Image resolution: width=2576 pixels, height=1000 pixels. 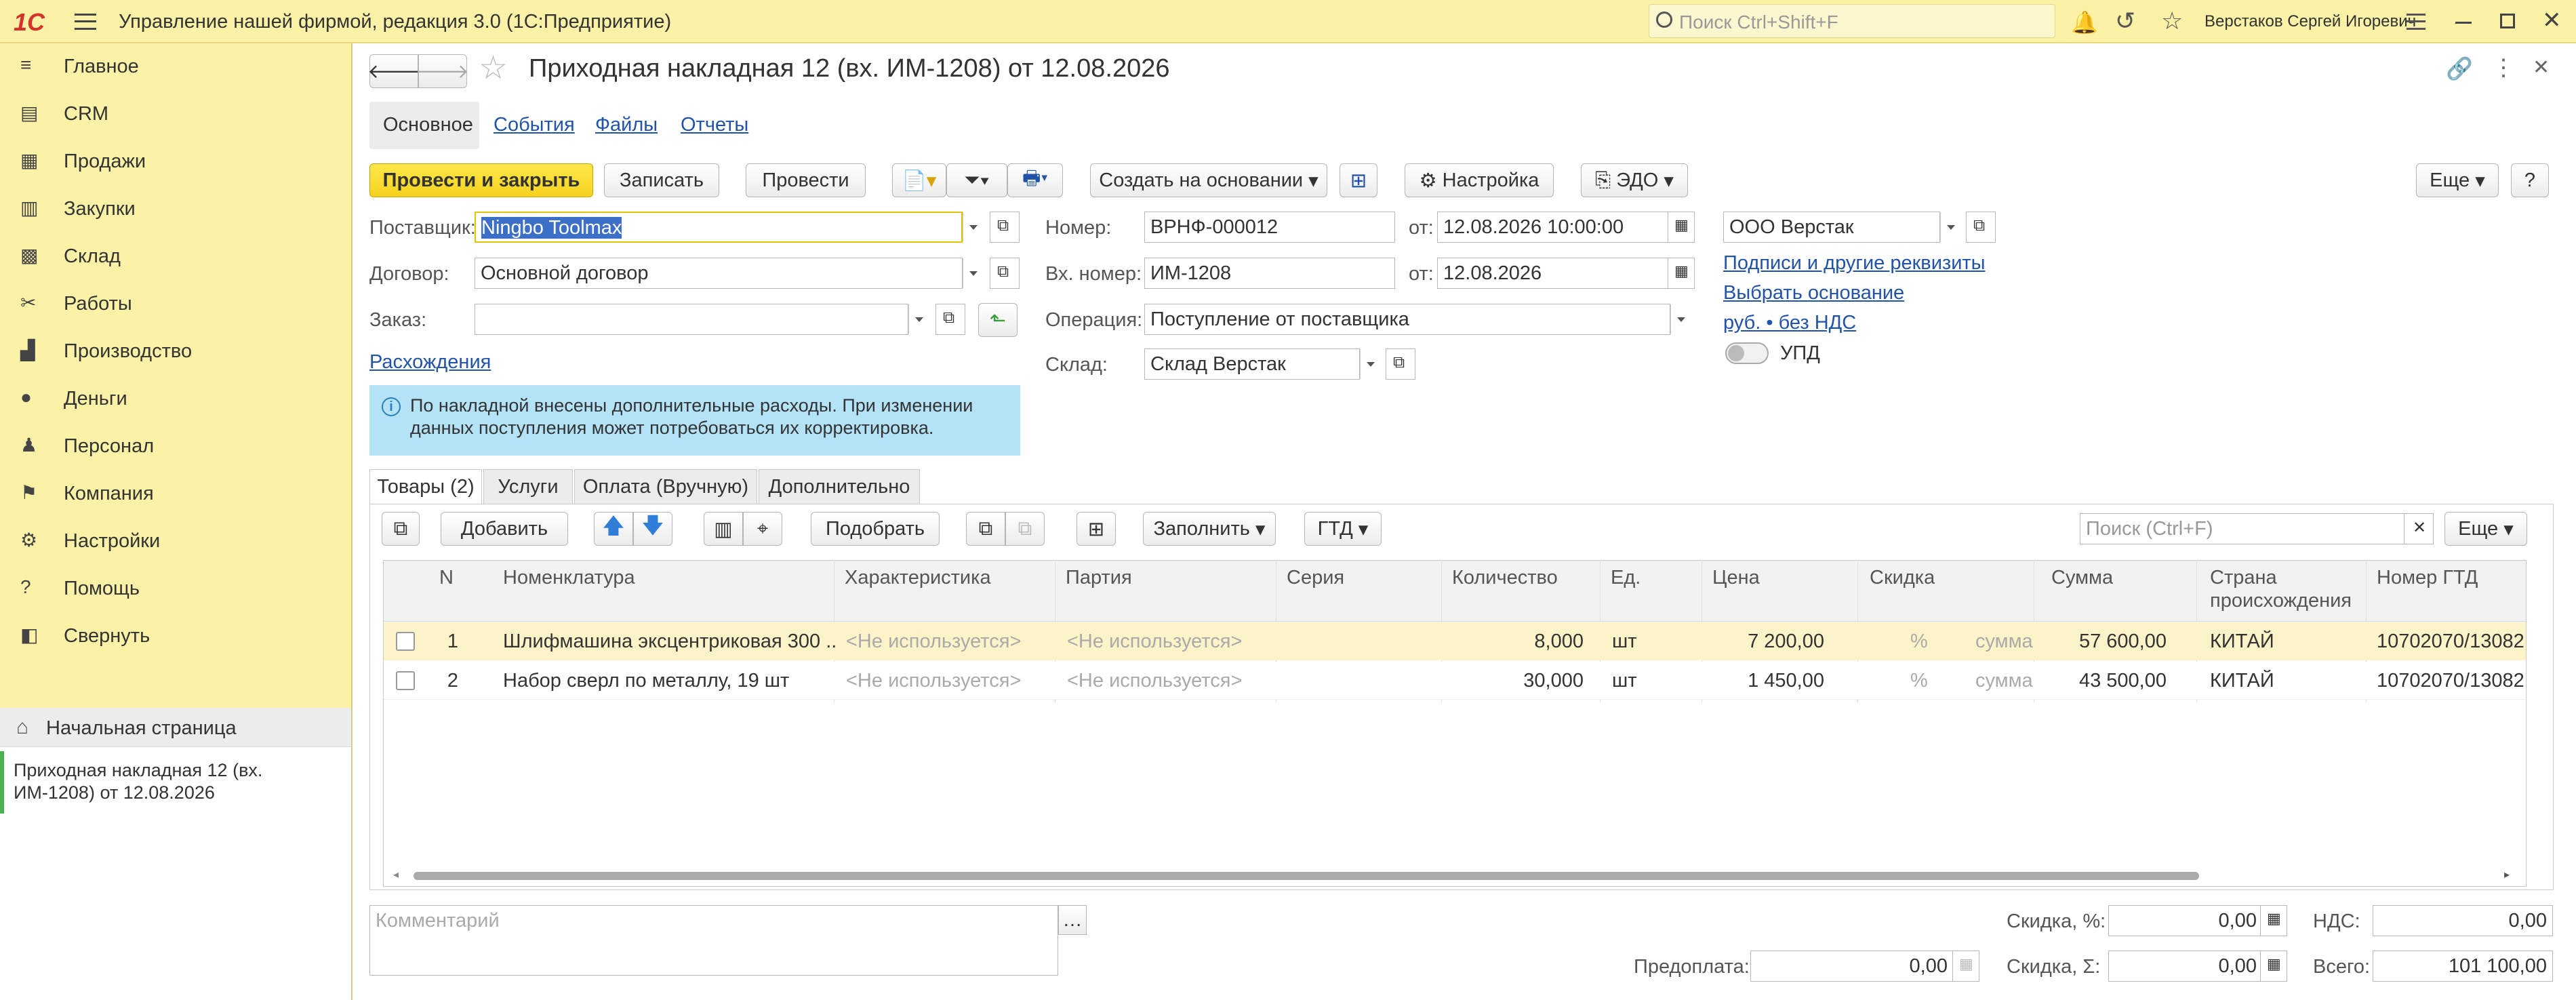 I want to click on gtd-button: ГТД ▾, so click(x=1343, y=529).